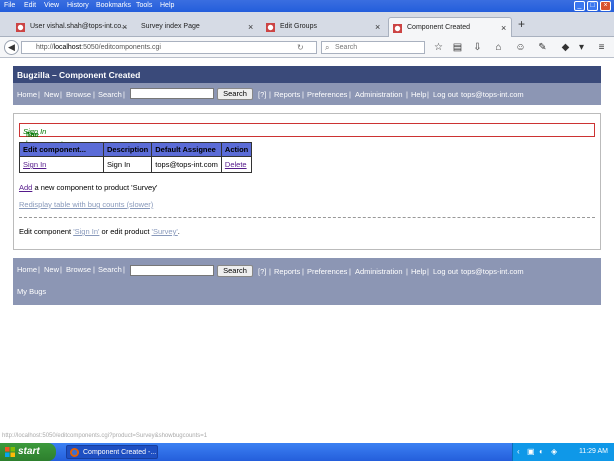  What do you see at coordinates (563, 452) in the screenshot?
I see `system-tray: ‹ ▣ ◐ ◈ 11:29 AM` at bounding box center [563, 452].